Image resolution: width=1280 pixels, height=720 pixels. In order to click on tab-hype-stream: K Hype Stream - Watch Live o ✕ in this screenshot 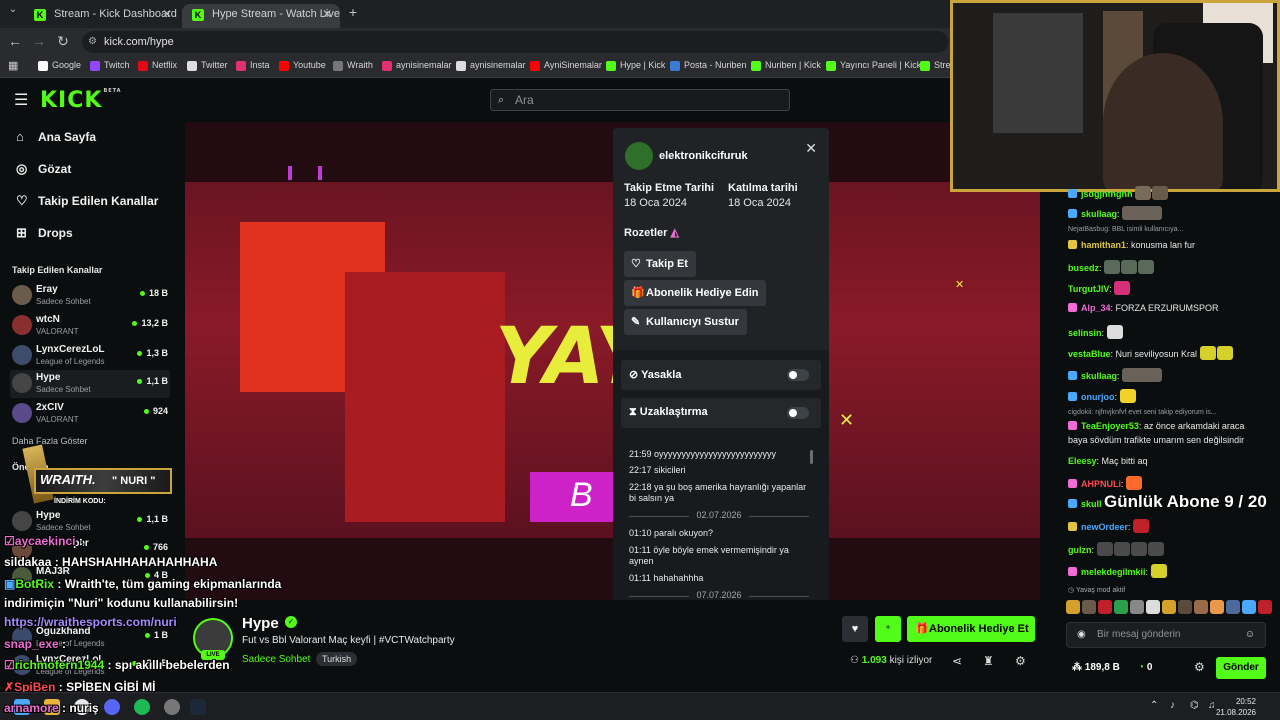, I will do `click(261, 16)`.